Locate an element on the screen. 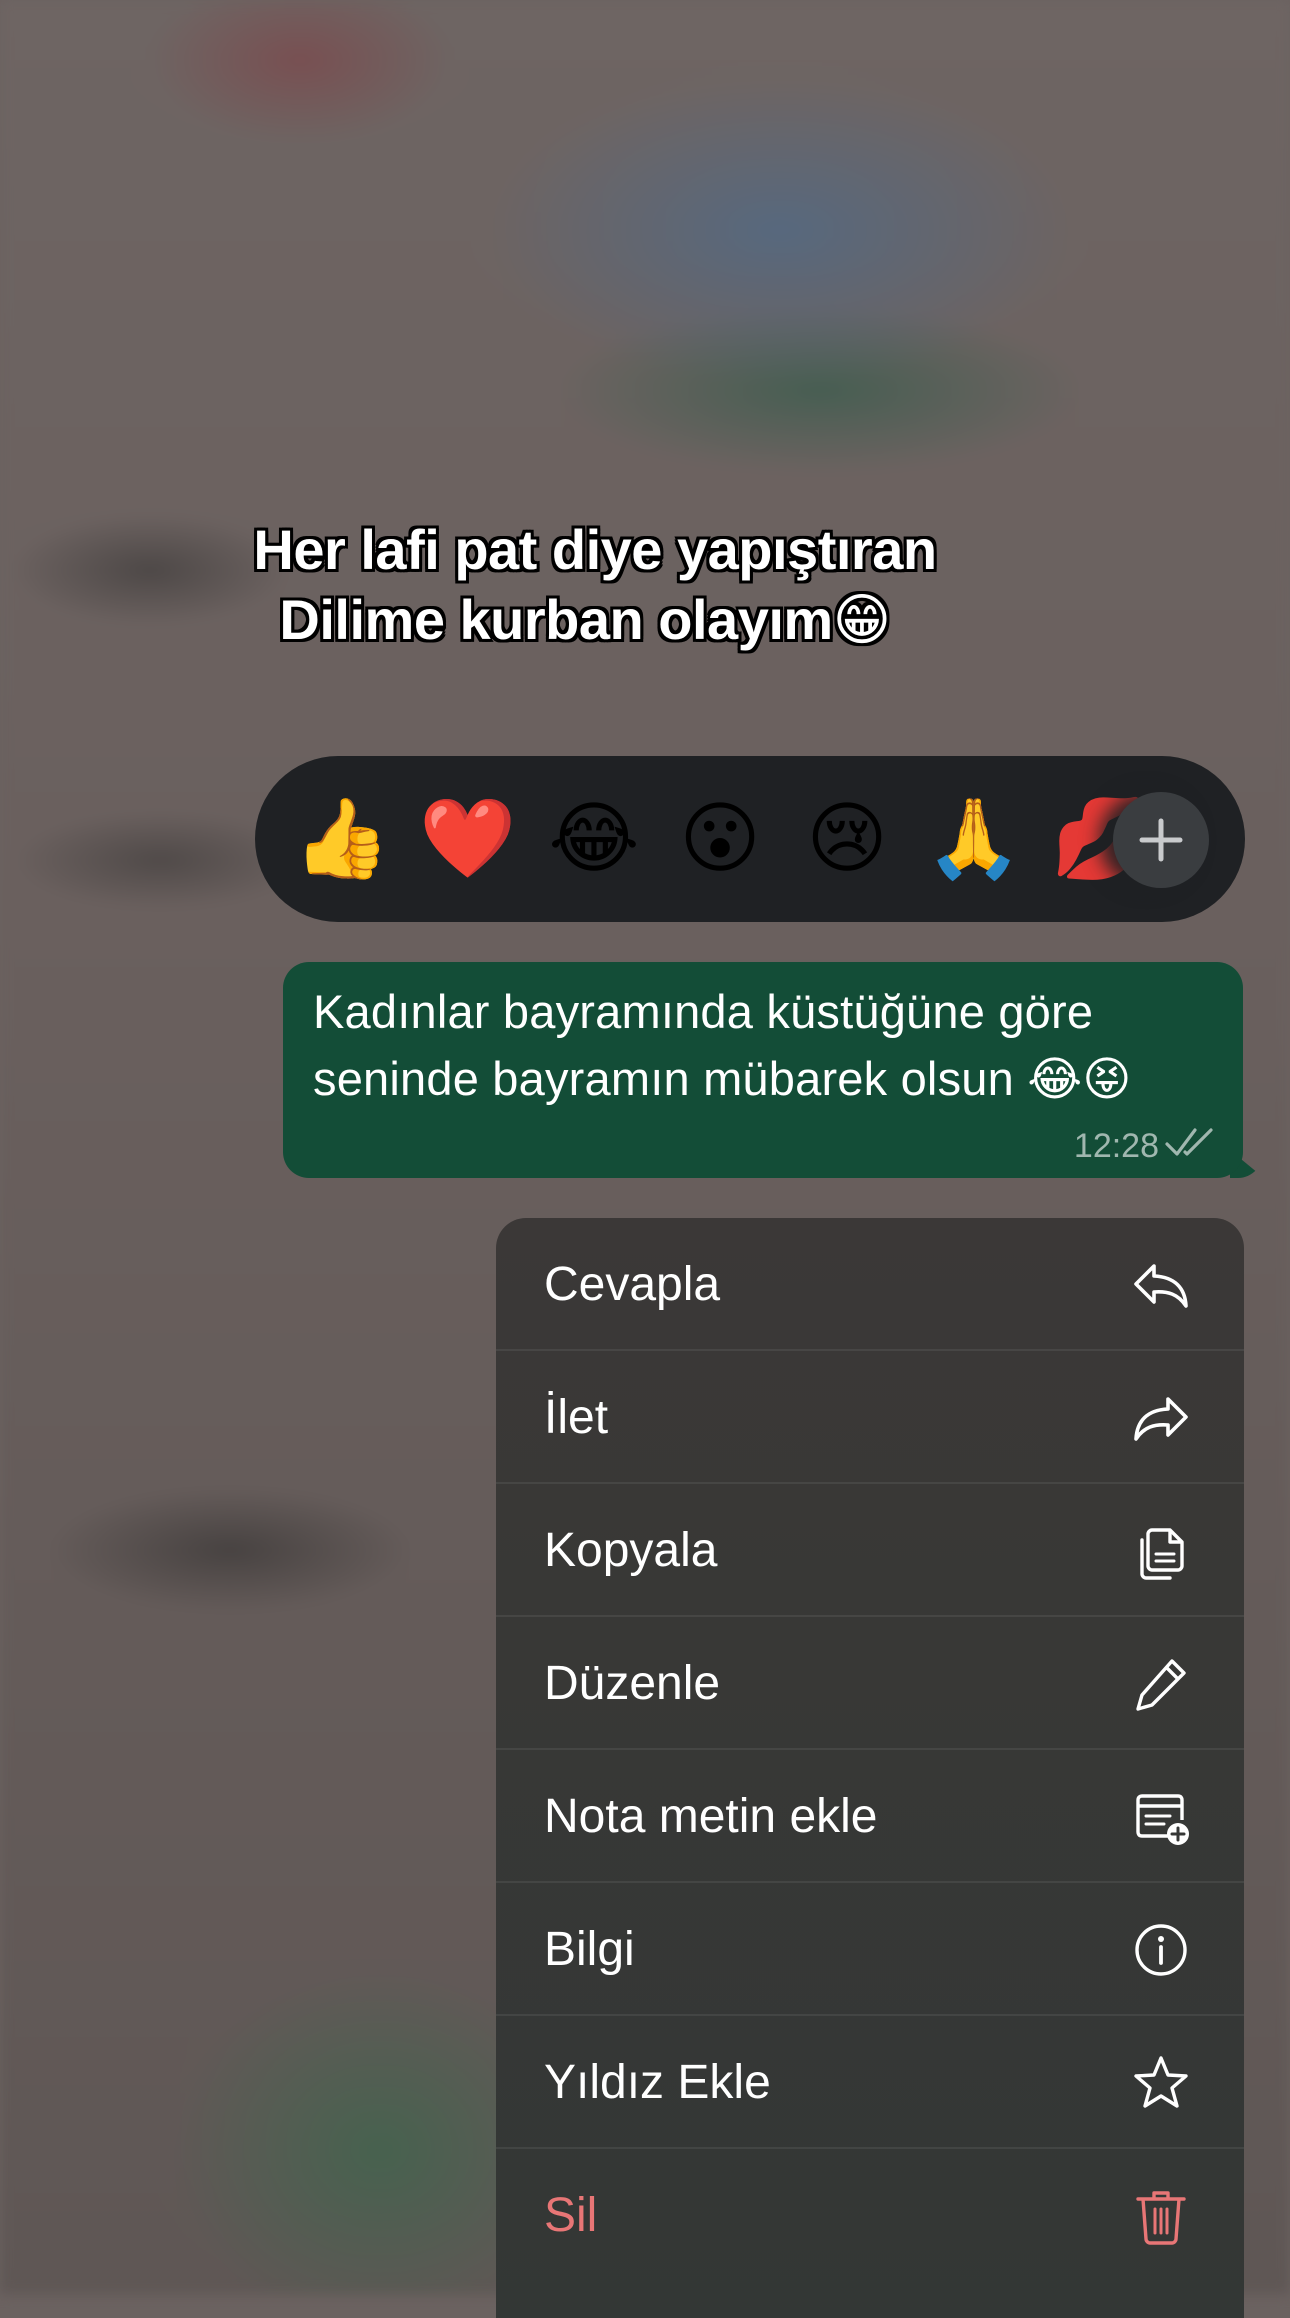 The width and height of the screenshot is (1290, 2318). reaction-crying: 😢 is located at coordinates (847, 839).